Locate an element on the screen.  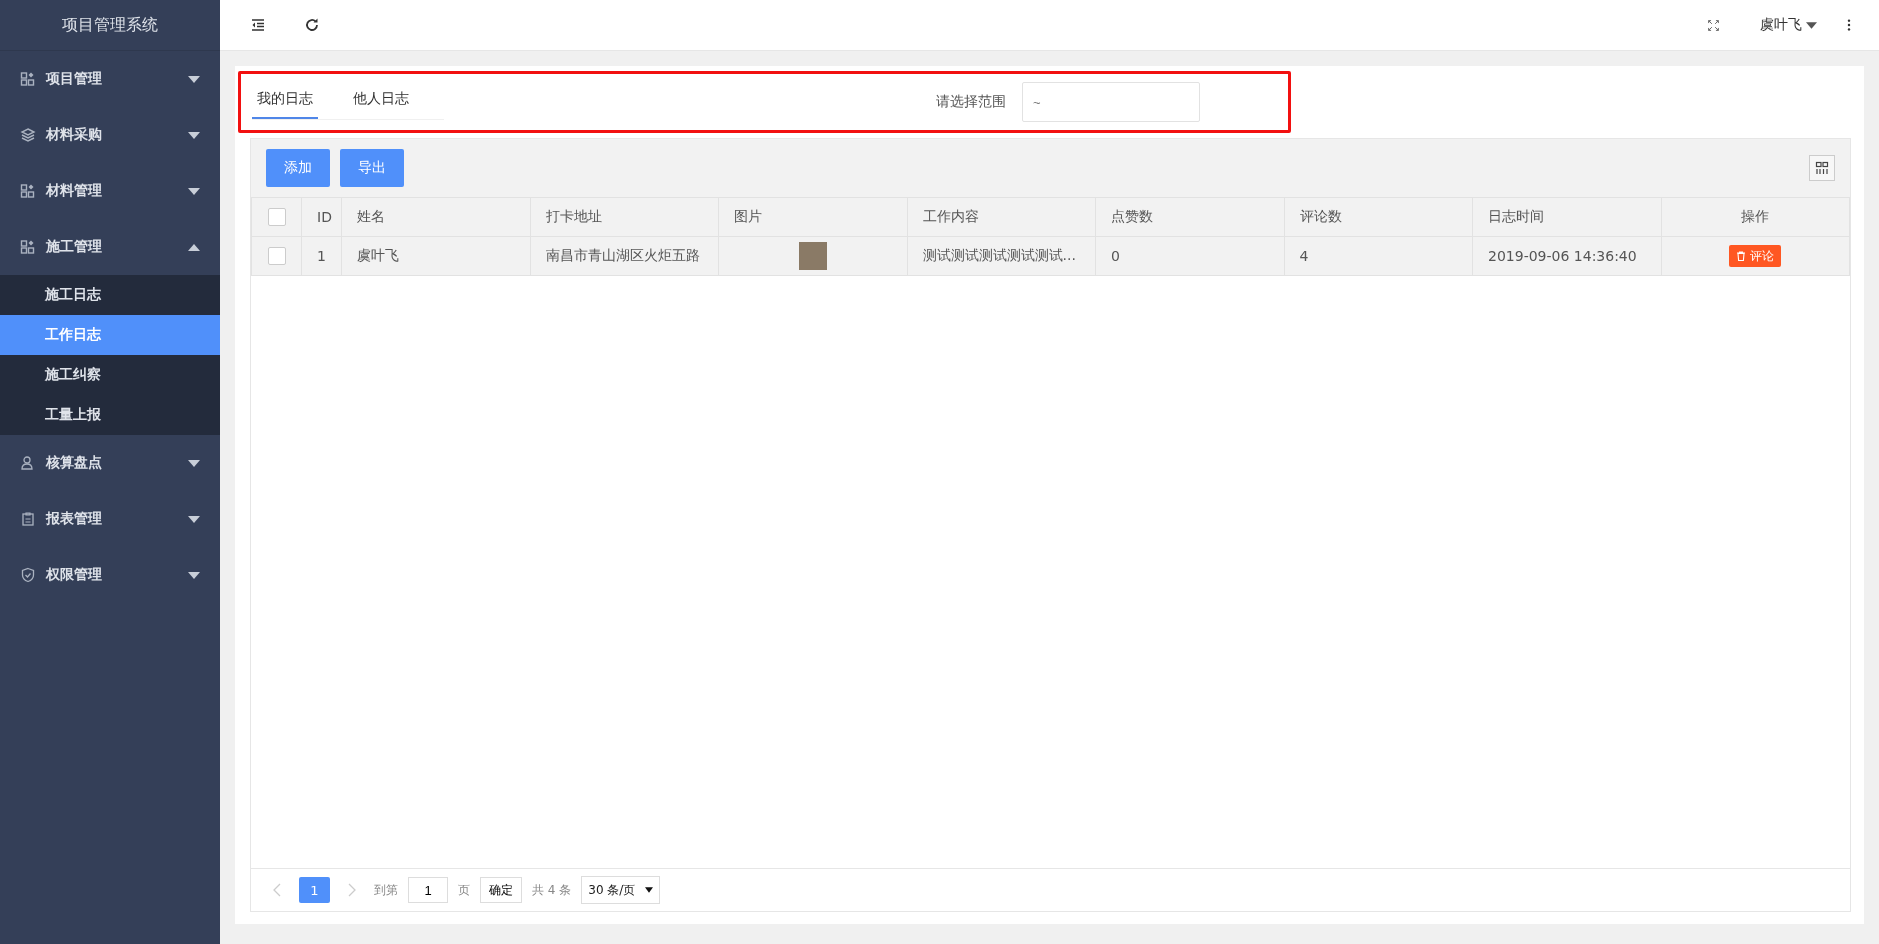
photo-placeholder is located at coordinates (812, 256).